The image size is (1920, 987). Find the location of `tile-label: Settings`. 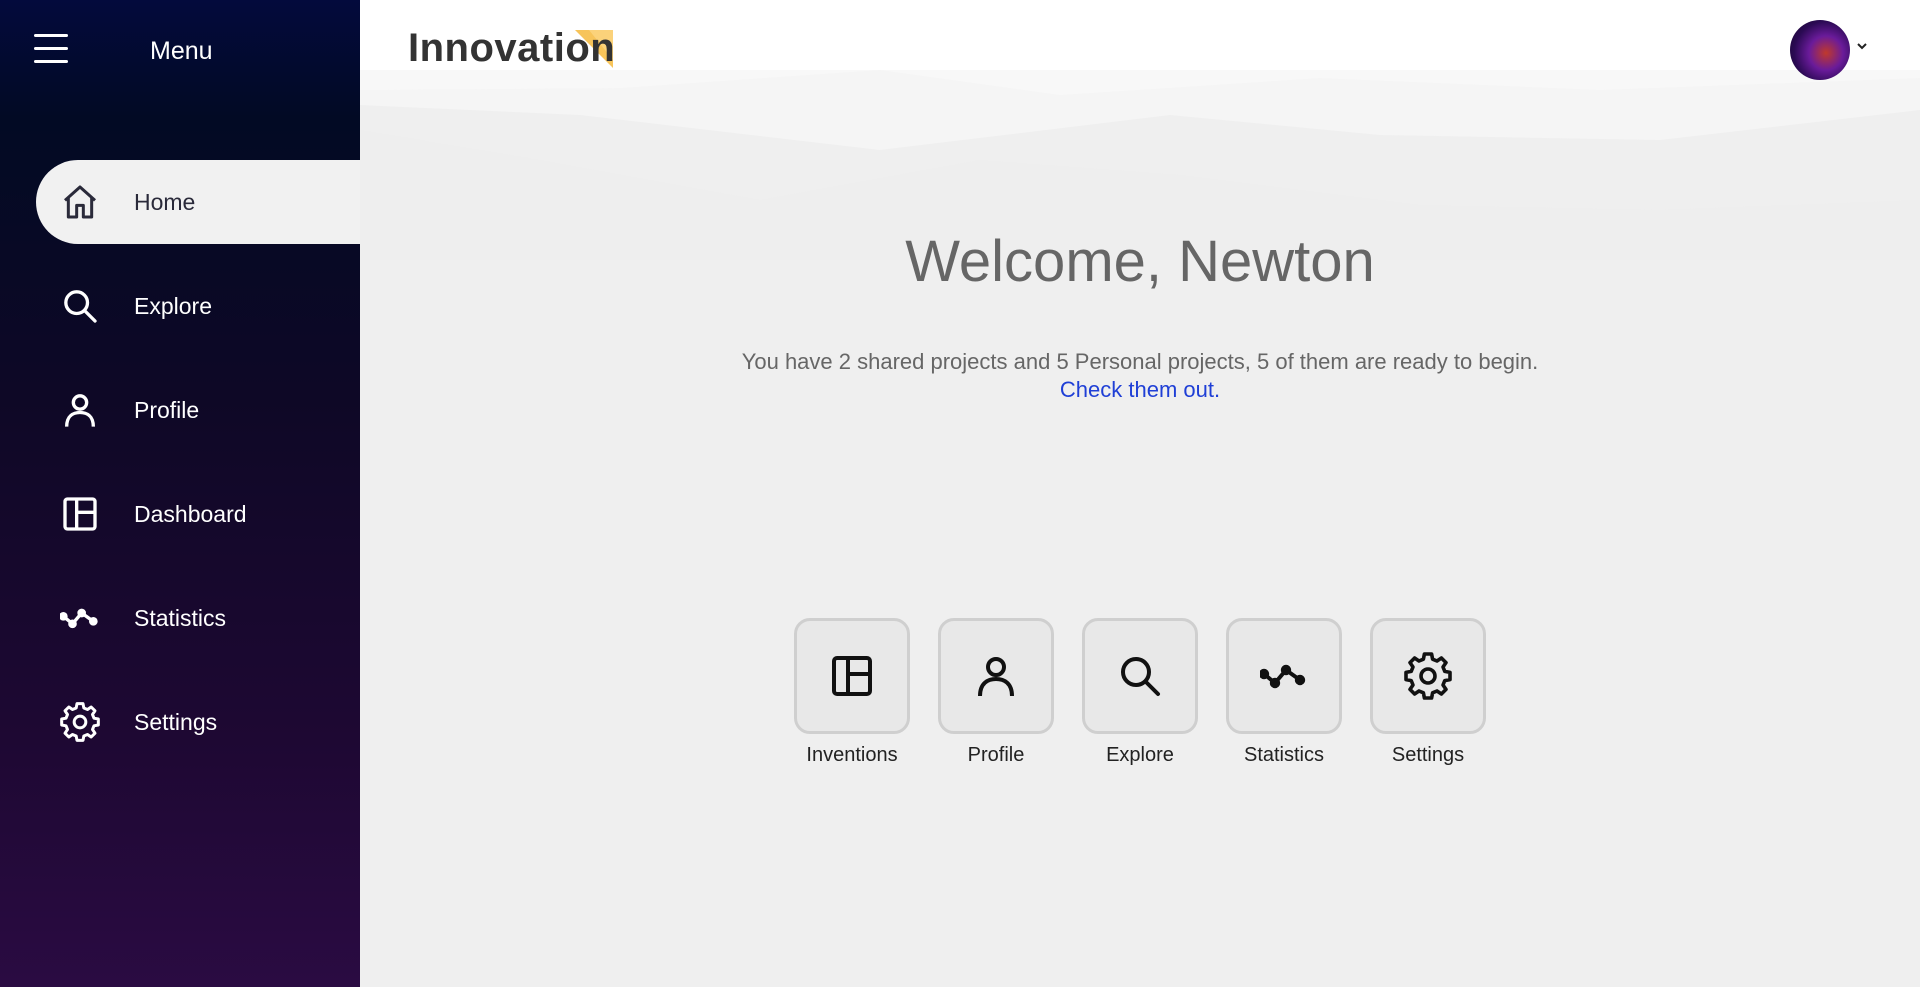

tile-label: Settings is located at coordinates (1428, 755).